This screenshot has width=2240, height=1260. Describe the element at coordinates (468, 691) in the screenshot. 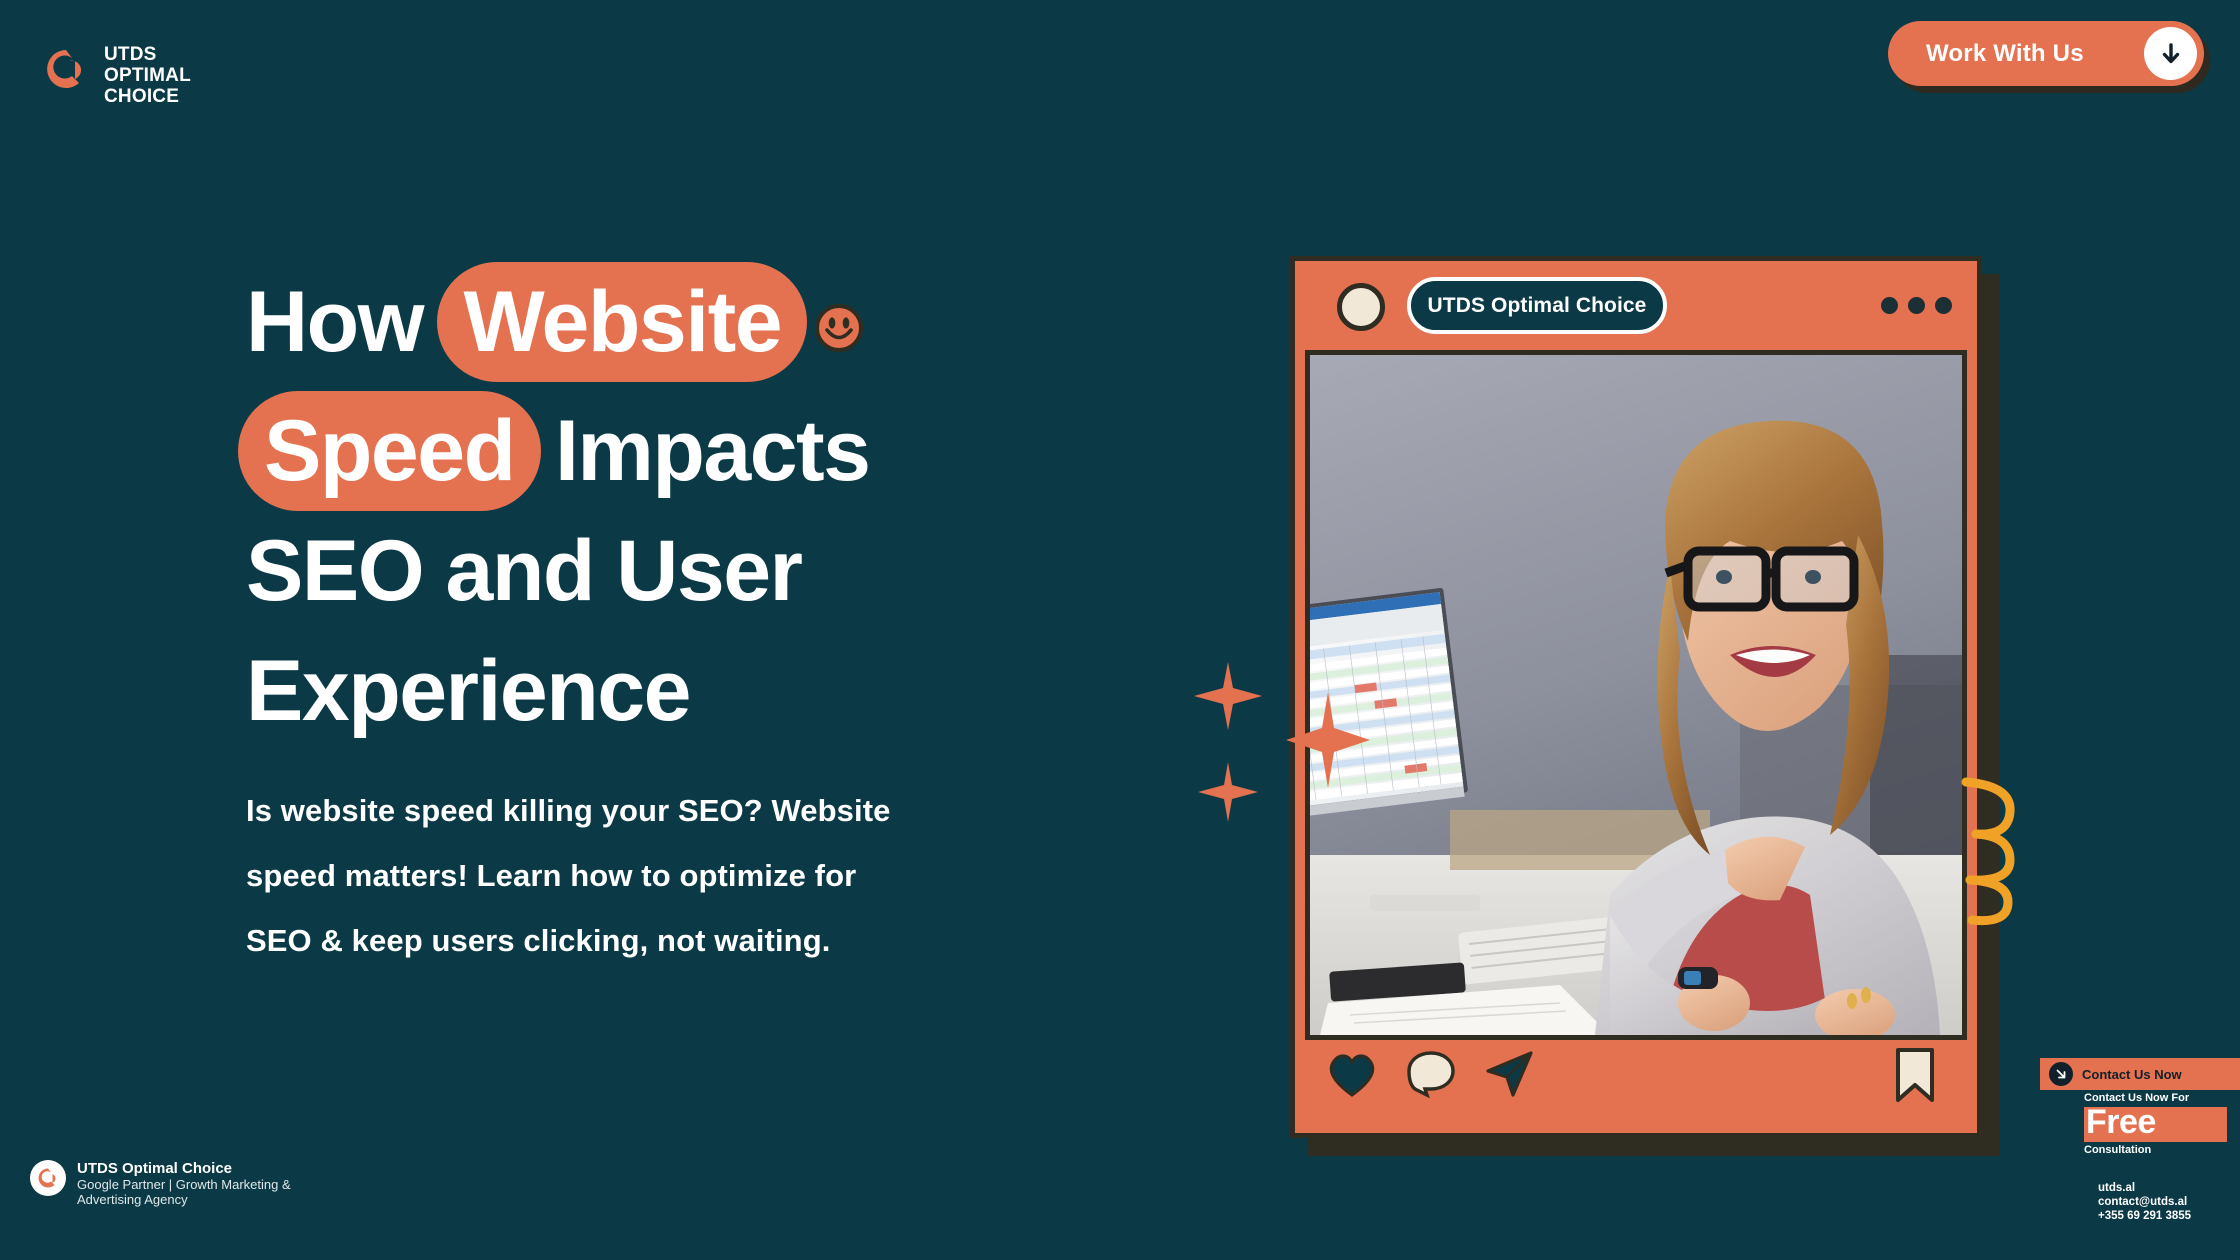

I see `headline-line-4: Experience` at that location.